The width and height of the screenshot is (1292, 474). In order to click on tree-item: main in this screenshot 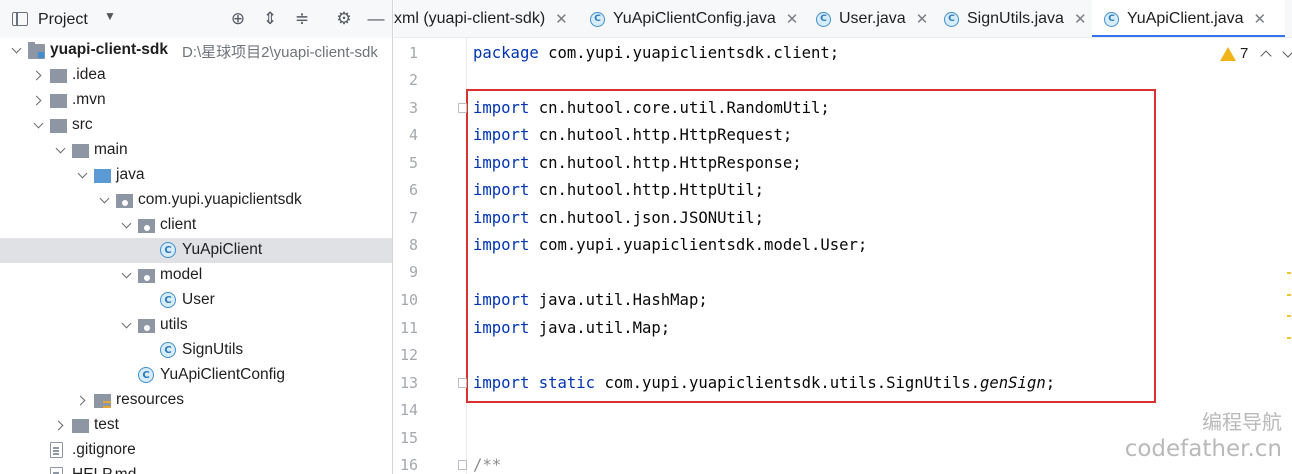, I will do `click(196, 150)`.